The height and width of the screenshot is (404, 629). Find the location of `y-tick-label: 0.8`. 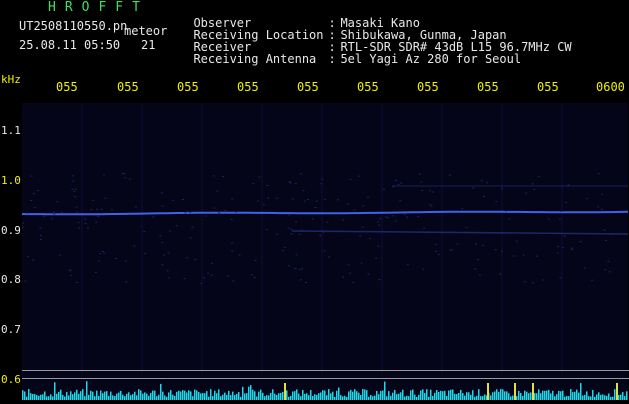

y-tick-label: 0.8 is located at coordinates (11, 279).